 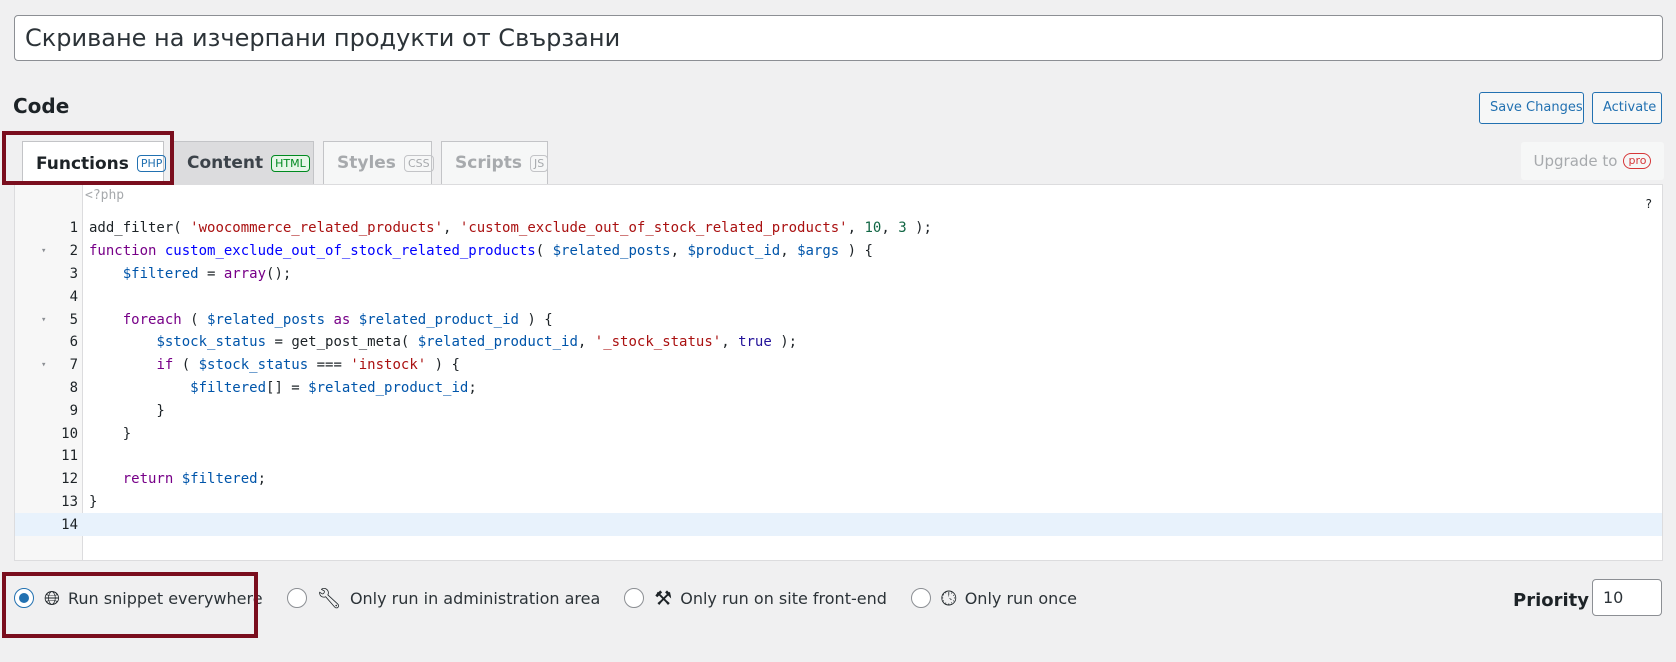 What do you see at coordinates (73, 273) in the screenshot?
I see `line-number: 3` at bounding box center [73, 273].